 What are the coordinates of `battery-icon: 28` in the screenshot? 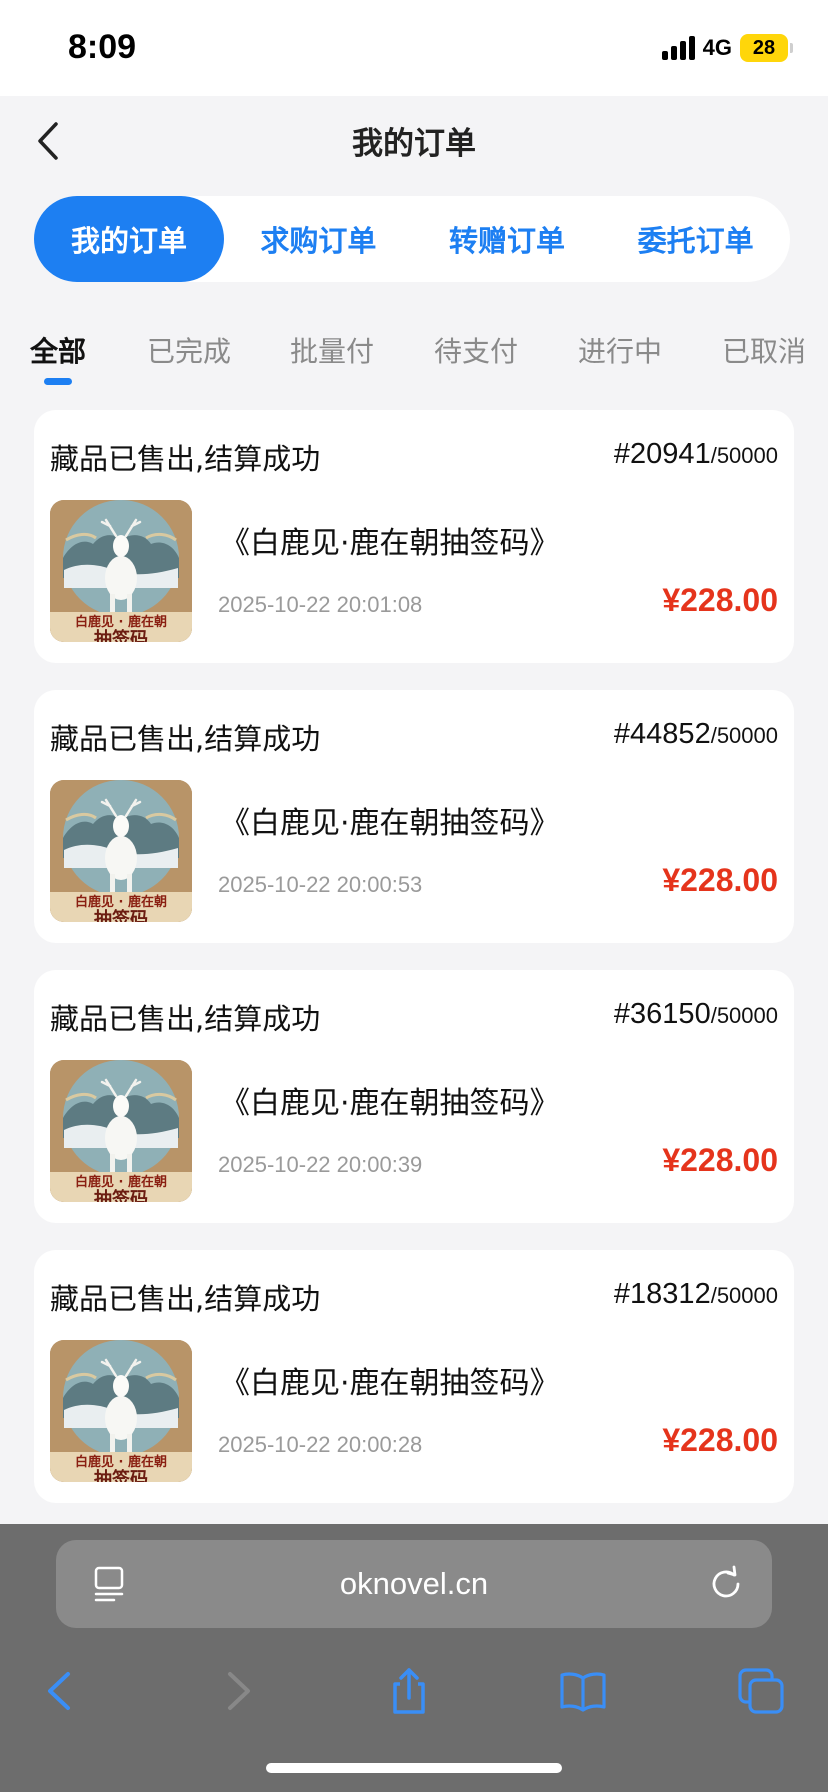 It's located at (766, 48).